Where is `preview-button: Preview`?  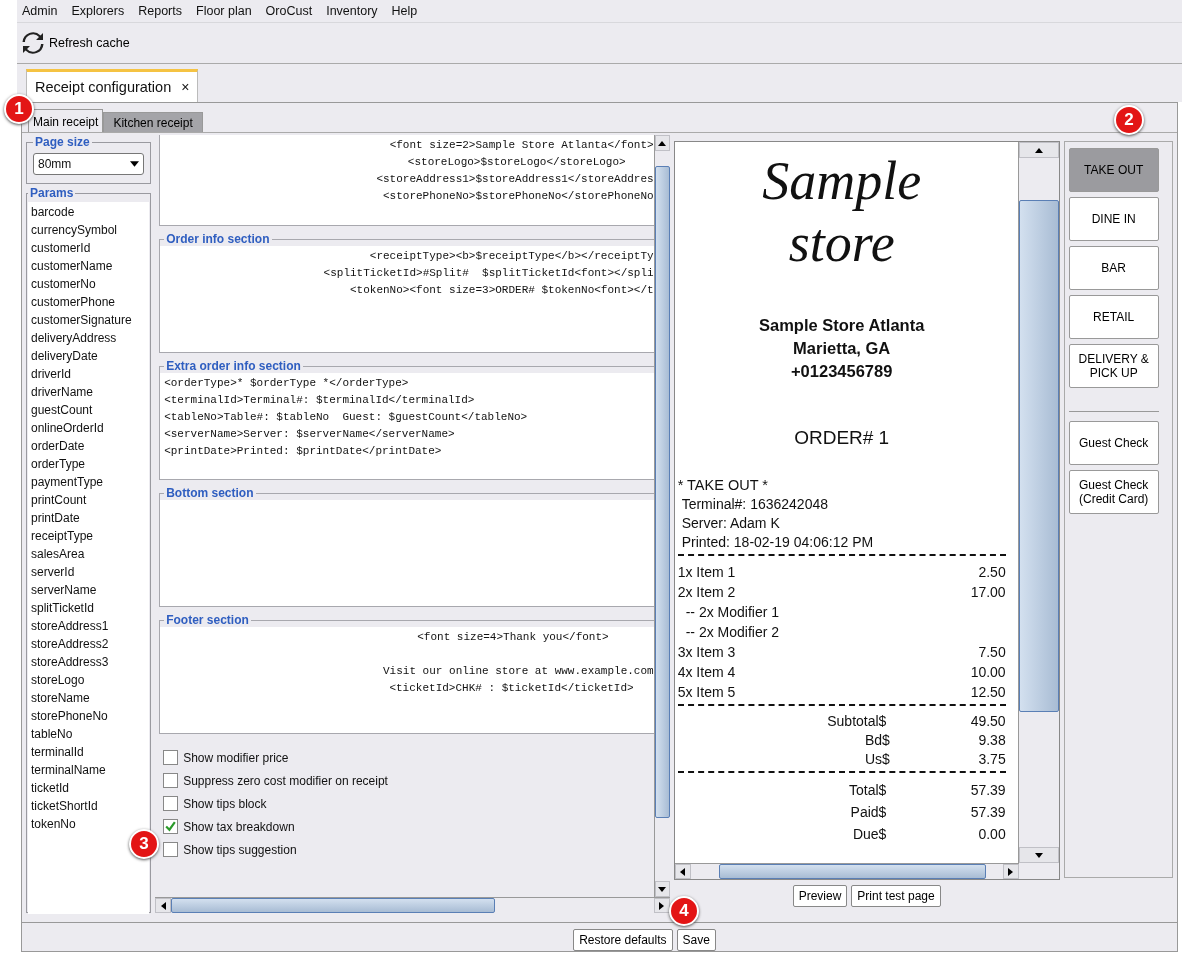 preview-button: Preview is located at coordinates (820, 896).